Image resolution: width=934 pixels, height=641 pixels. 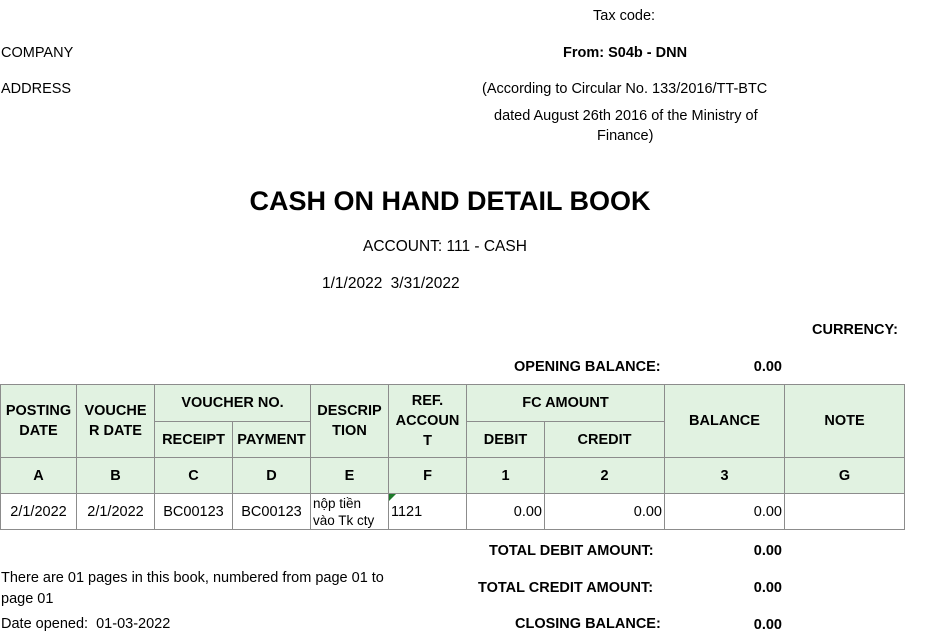 I want to click on ref-account-value: 1121, so click(x=407, y=511).